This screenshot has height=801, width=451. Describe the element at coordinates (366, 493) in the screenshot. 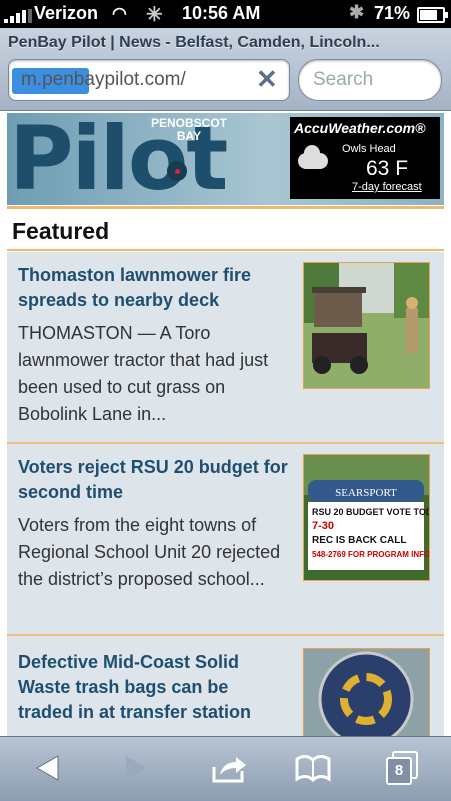

I see `sign-name: SEARSPORT` at that location.